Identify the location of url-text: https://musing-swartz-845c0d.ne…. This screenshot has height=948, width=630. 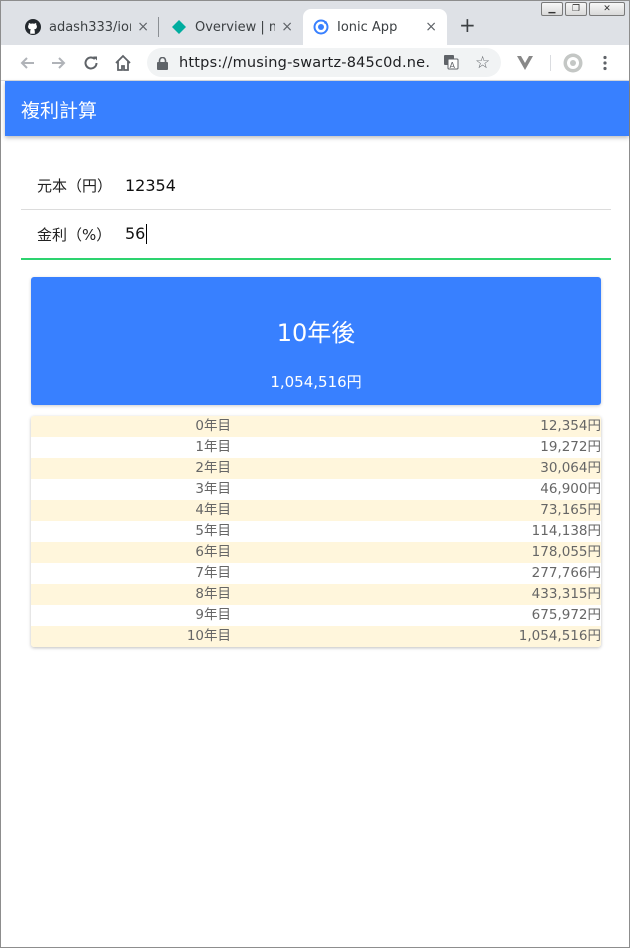
(305, 62).